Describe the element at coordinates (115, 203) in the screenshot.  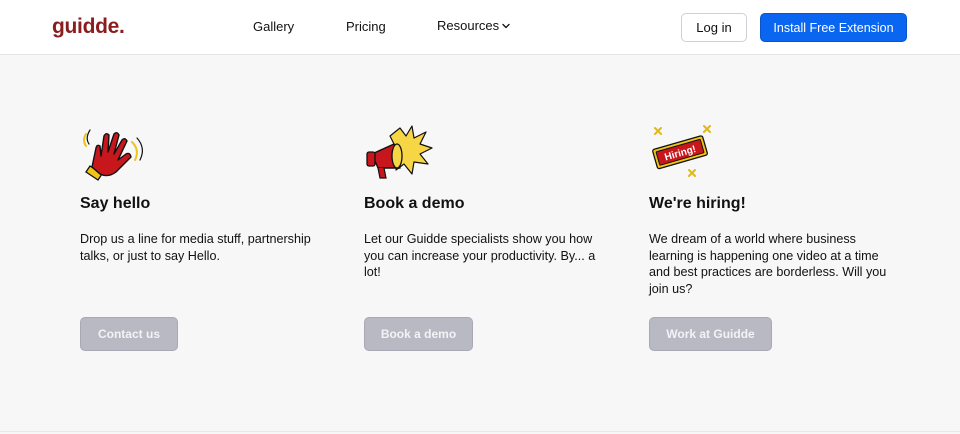
I see `card-title: Say hello` at that location.